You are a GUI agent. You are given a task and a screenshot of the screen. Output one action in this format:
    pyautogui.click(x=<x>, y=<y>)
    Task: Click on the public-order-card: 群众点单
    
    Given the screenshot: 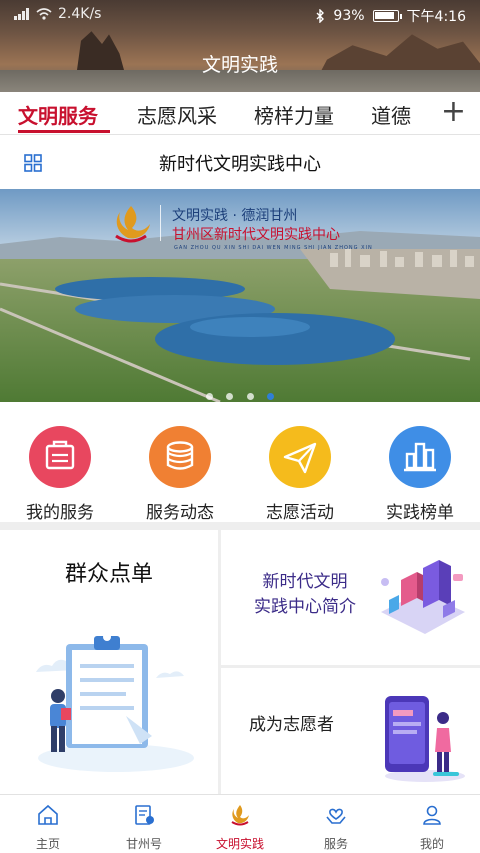 What is the action you would take?
    pyautogui.click(x=109, y=662)
    